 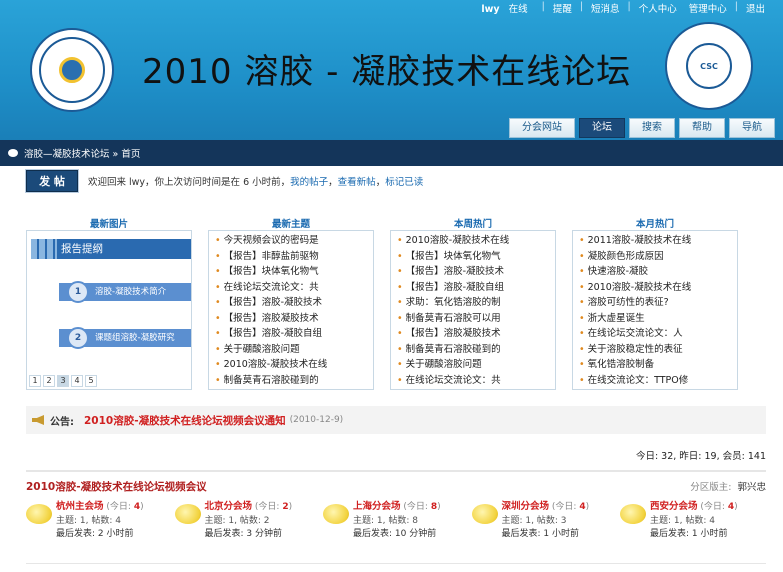 I want to click on new-post-button: 发 帖, so click(x=52, y=181).